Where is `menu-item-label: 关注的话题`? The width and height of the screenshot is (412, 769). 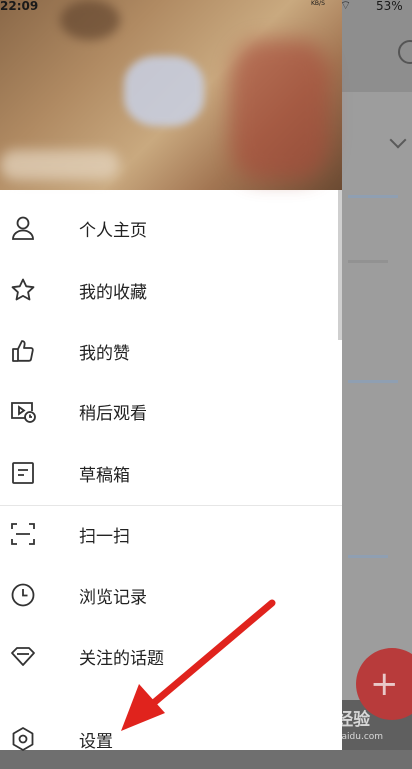
menu-item-label: 关注的话题 is located at coordinates (121, 659).